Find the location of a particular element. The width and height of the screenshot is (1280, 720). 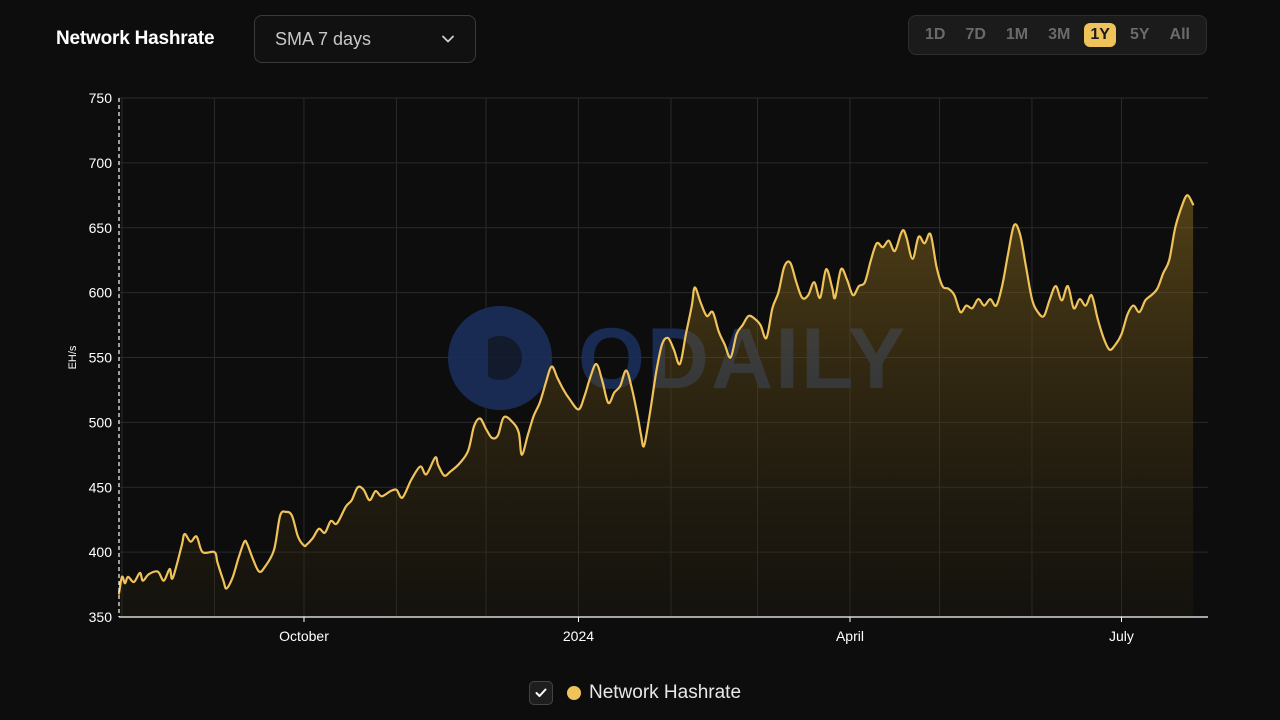

y-axis-ticks: 350 400 450 500 550 600 650 700 750 is located at coordinates (101, 357).